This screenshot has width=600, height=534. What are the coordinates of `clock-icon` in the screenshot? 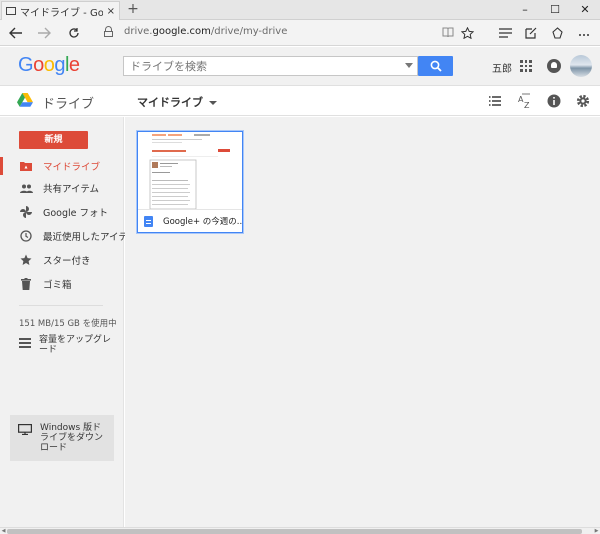 It's located at (26, 236).